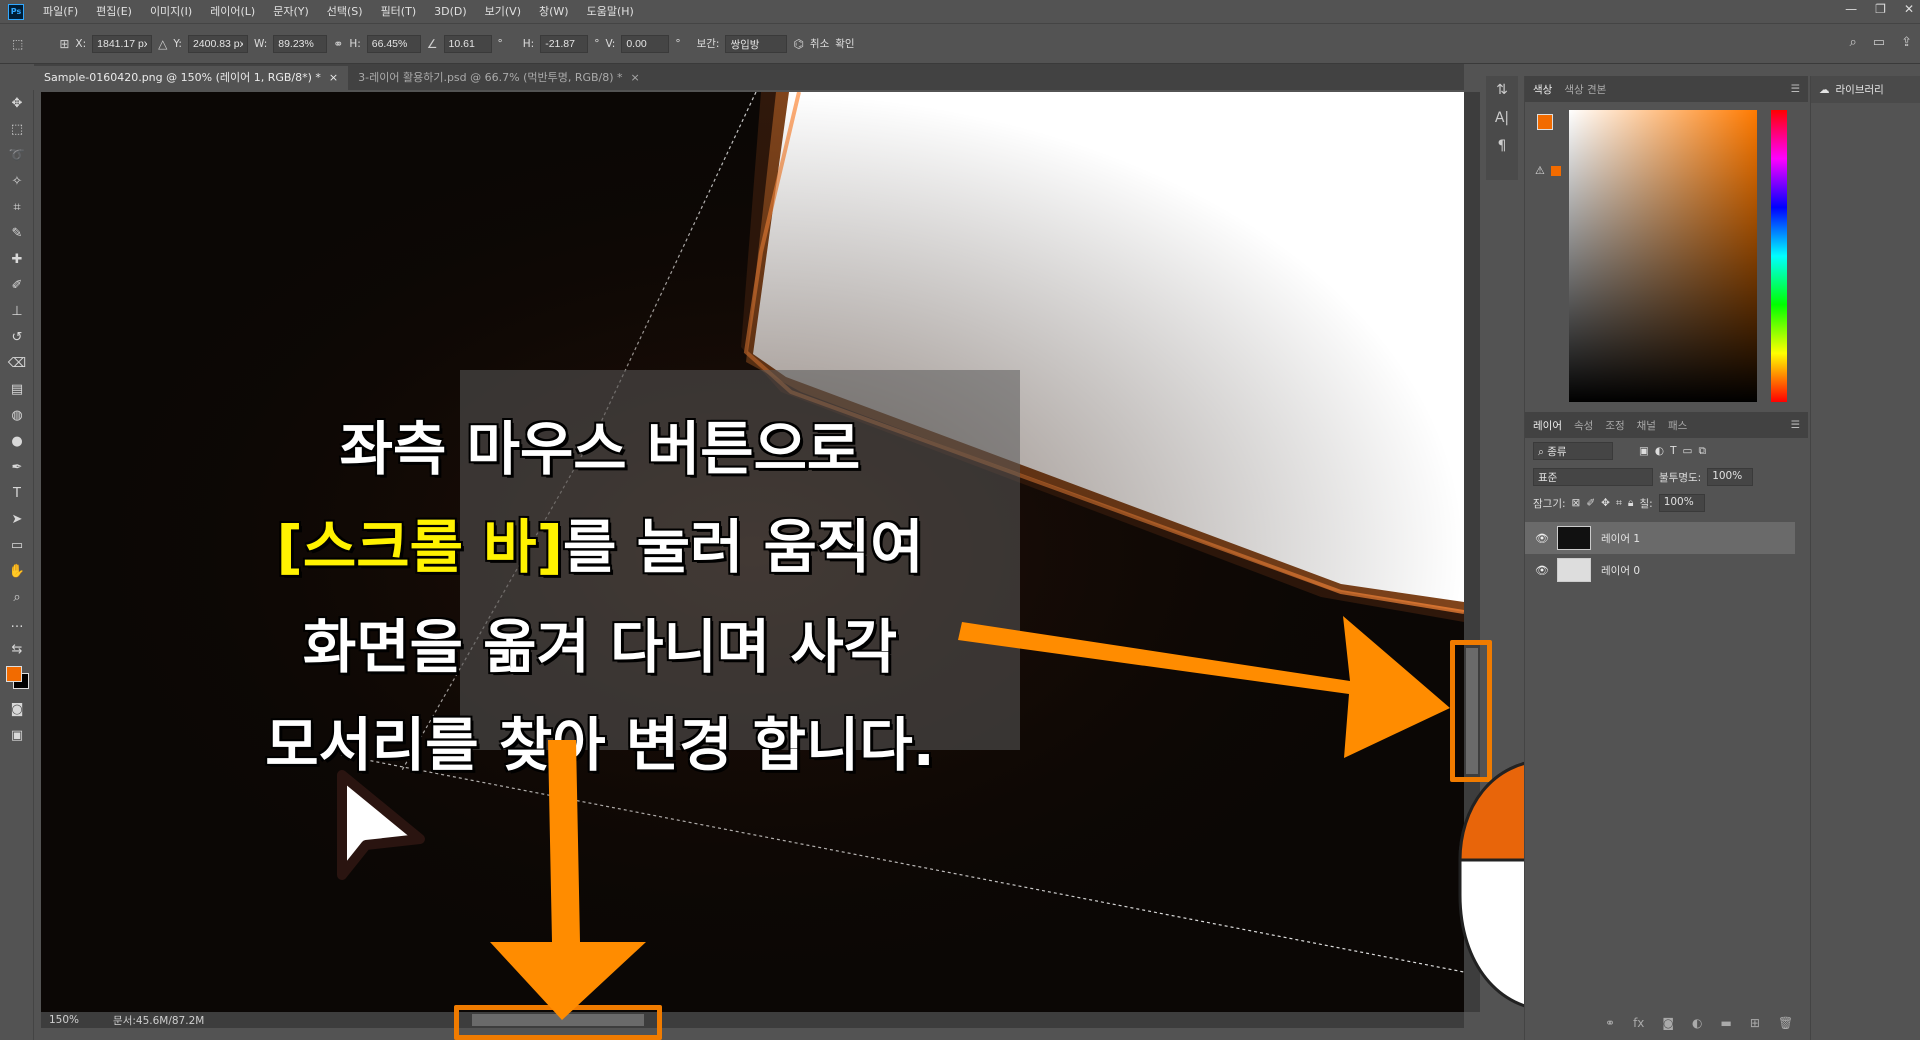 Image resolution: width=1920 pixels, height=1040 pixels. I want to click on hand-tool-icon: ✋, so click(17, 571).